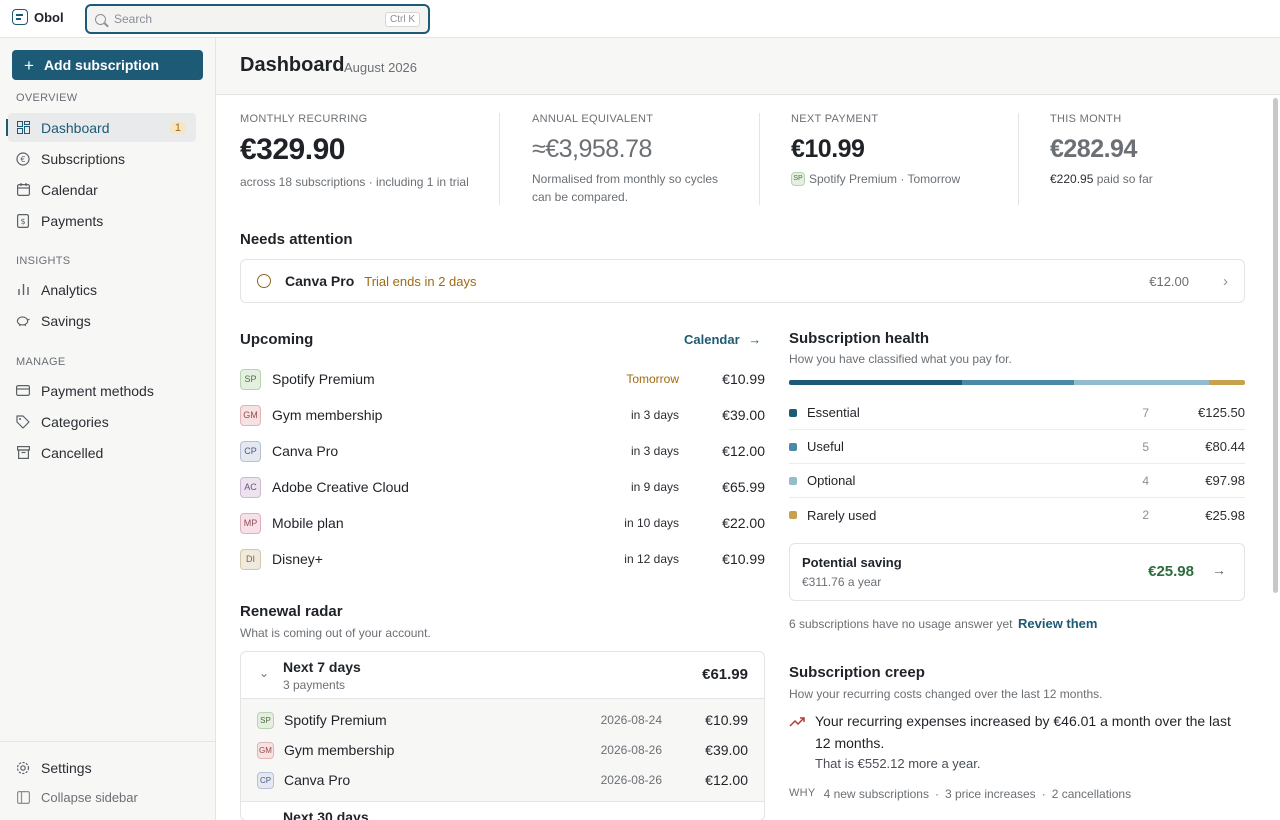 The width and height of the screenshot is (1280, 820). Describe the element at coordinates (1275, 345) in the screenshot. I see `vertical-scrollbar` at that location.